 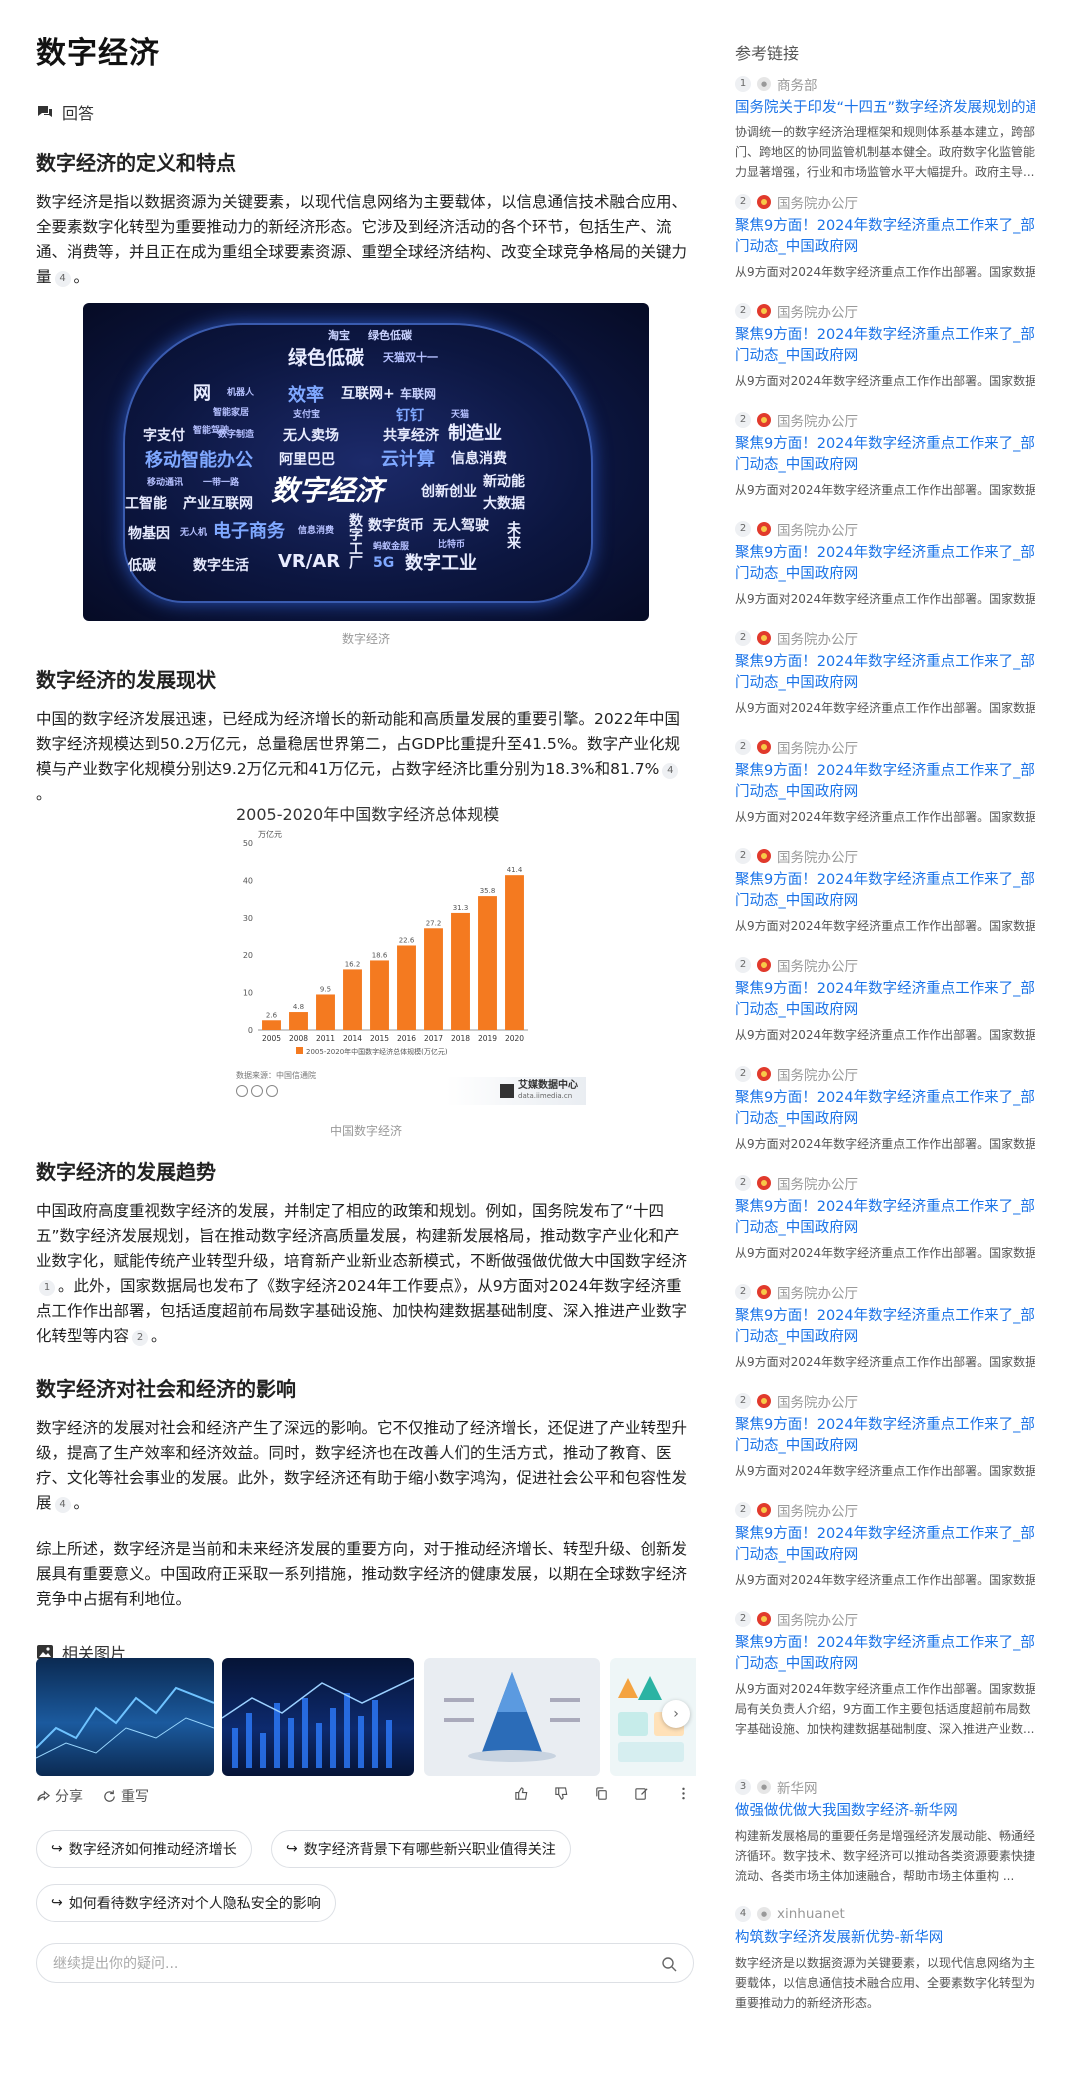 What do you see at coordinates (47, 1288) in the screenshot?
I see `citation-badge: 1` at bounding box center [47, 1288].